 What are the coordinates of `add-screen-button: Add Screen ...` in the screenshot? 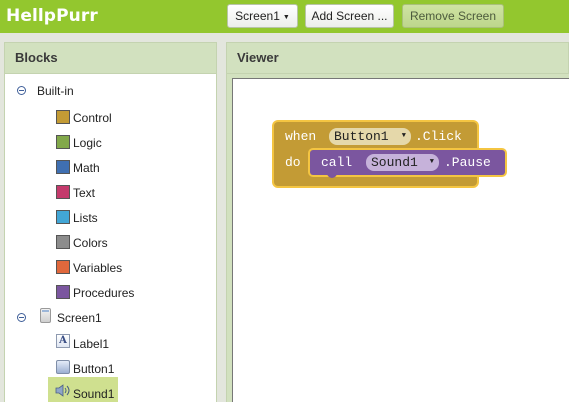 It's located at (349, 16).